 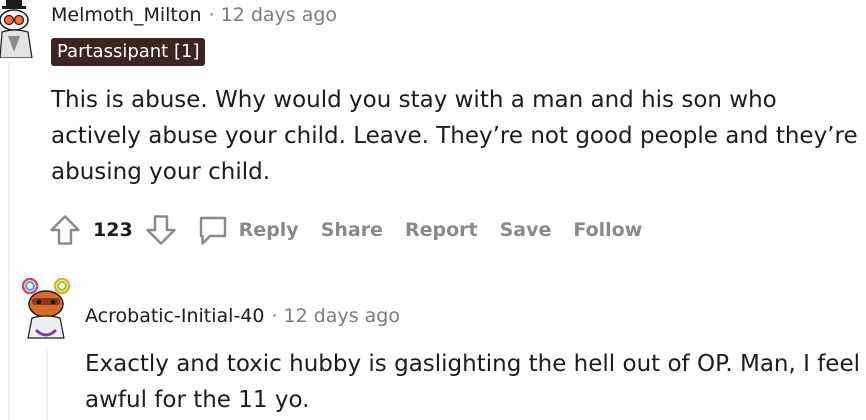 What do you see at coordinates (161, 230) in the screenshot?
I see `downvote-arrow-icon` at bounding box center [161, 230].